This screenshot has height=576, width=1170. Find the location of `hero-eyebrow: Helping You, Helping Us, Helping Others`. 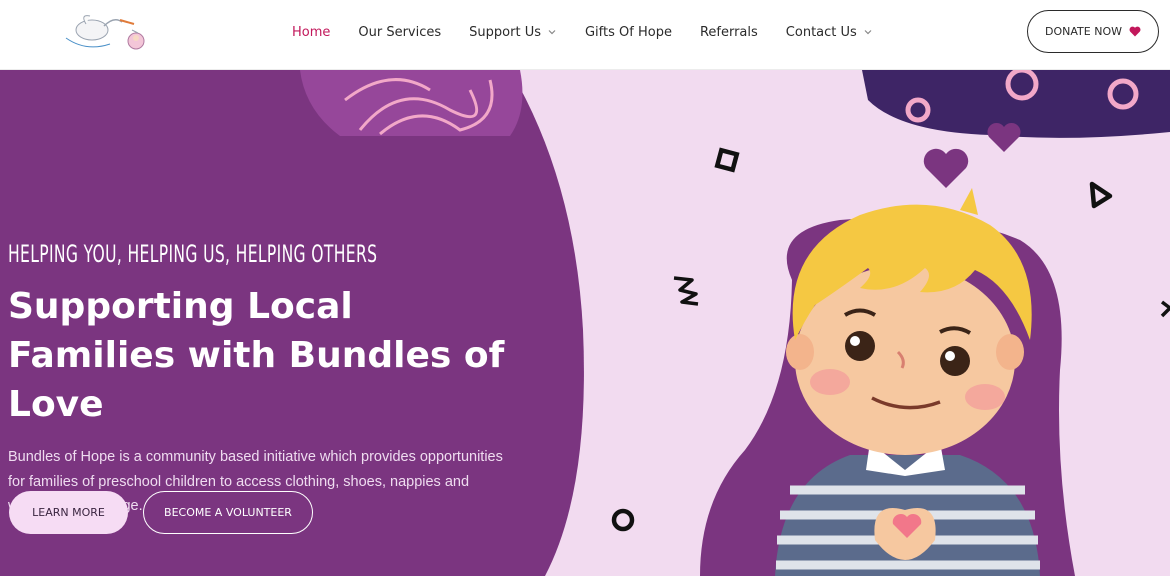

hero-eyebrow: Helping You, Helping Us, Helping Others is located at coordinates (193, 254).